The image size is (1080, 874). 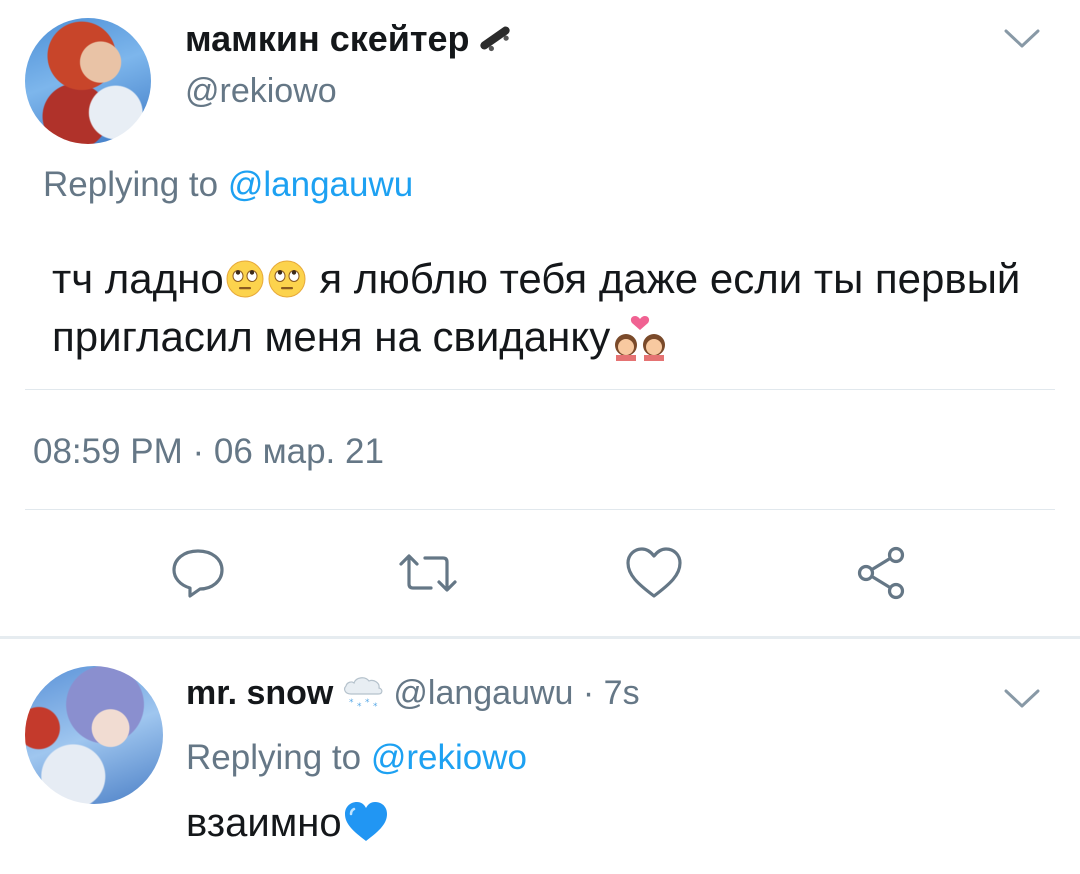 I want to click on share-icon, so click(x=882, y=575).